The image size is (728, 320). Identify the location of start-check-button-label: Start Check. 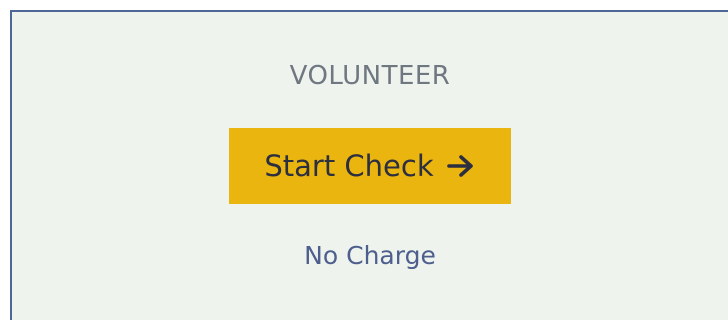
(349, 166).